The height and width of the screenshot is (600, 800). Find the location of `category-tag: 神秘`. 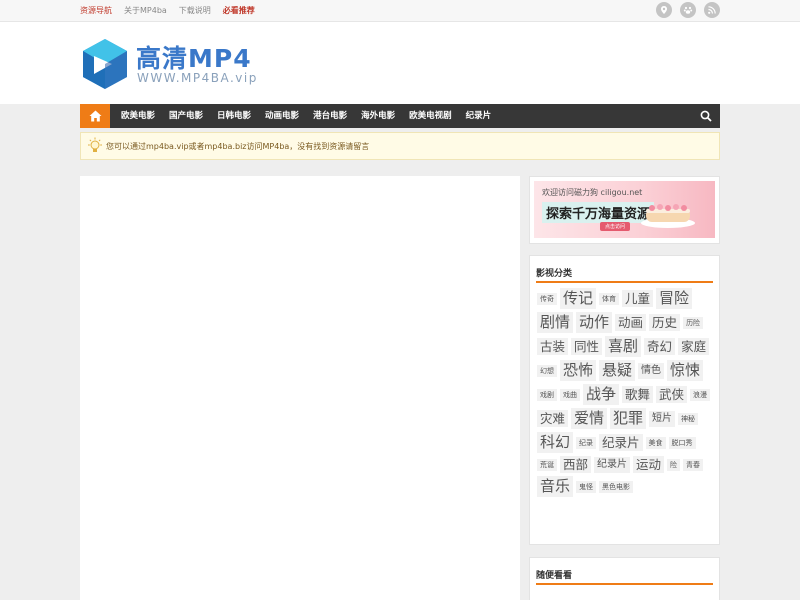

category-tag: 神秘 is located at coordinates (688, 418).